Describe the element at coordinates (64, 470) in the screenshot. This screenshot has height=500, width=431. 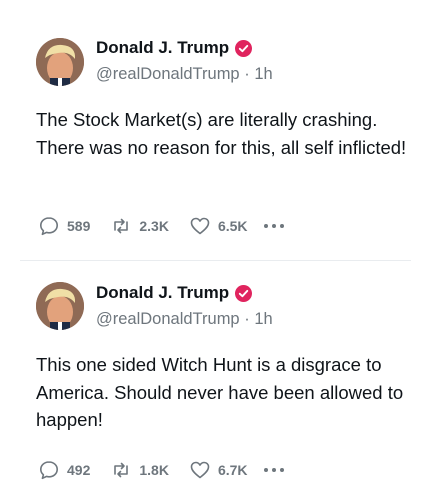
I see `reply-button: 492` at that location.